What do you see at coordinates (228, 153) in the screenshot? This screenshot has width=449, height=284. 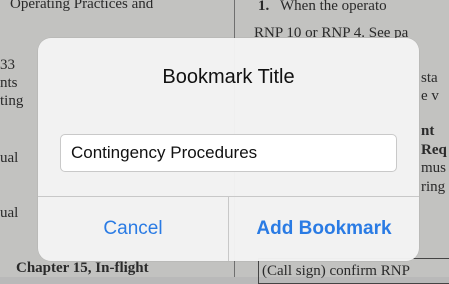 I see `bookmark-title-input` at bounding box center [228, 153].